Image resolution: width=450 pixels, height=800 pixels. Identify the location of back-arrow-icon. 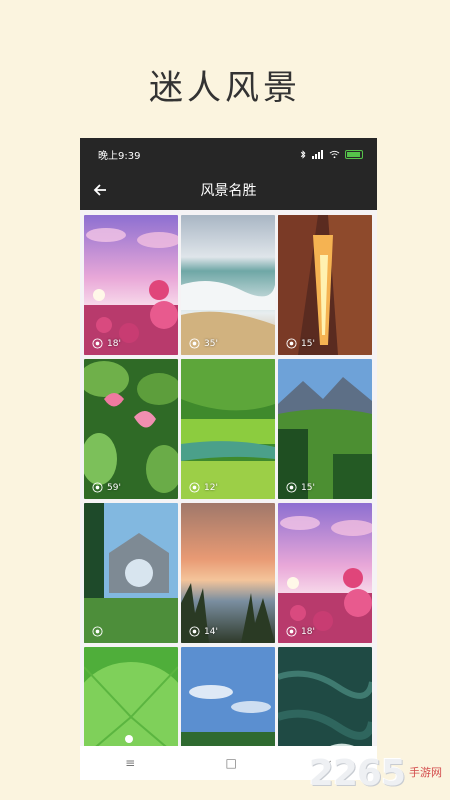
(99, 190).